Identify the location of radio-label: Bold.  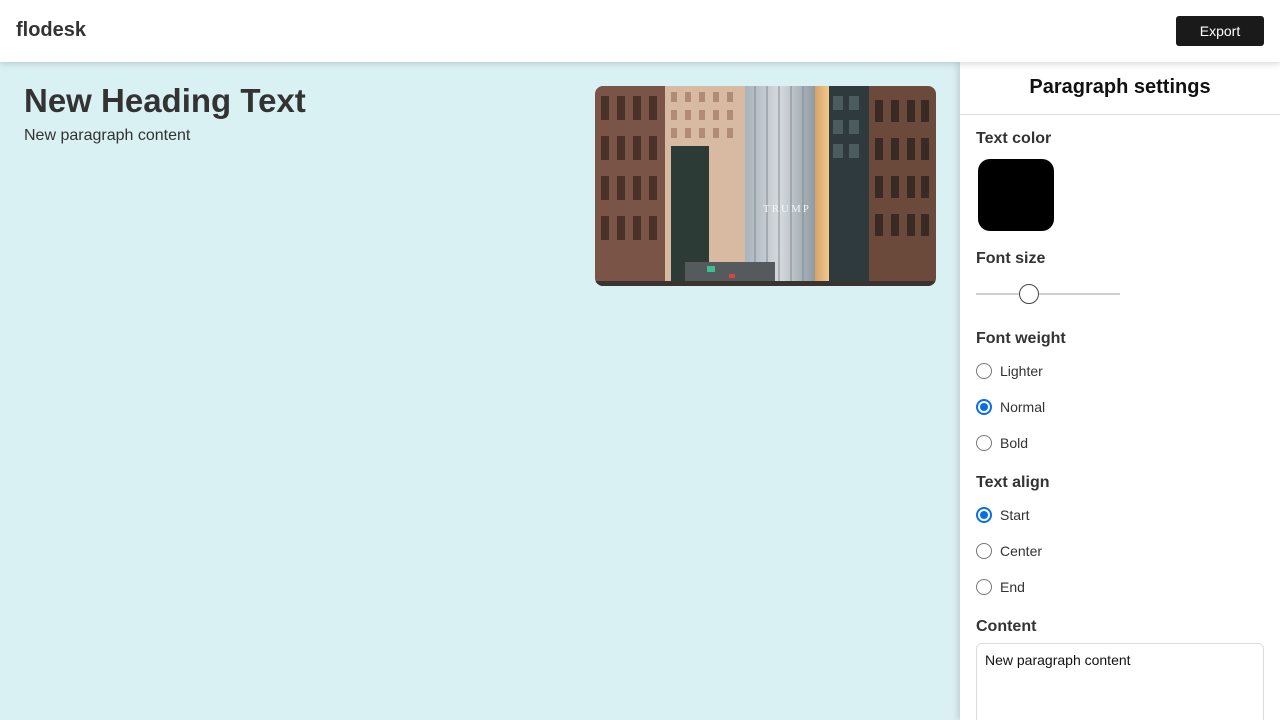
(1014, 443).